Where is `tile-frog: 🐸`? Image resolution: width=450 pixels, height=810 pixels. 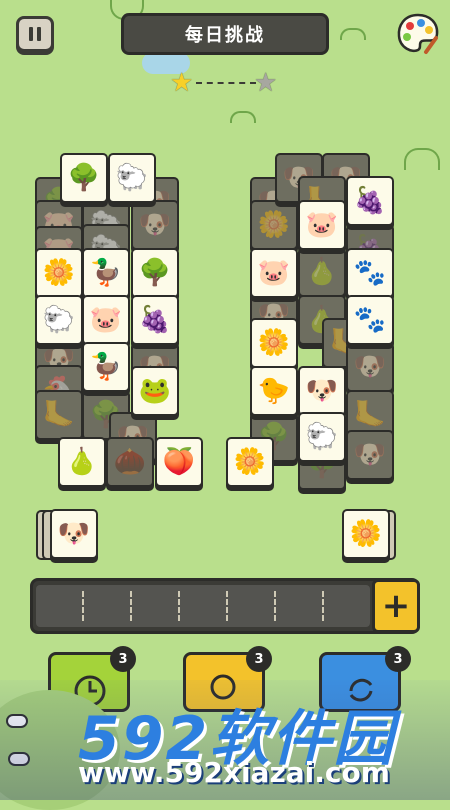
tile-frog: 🐸 is located at coordinates (155, 391).